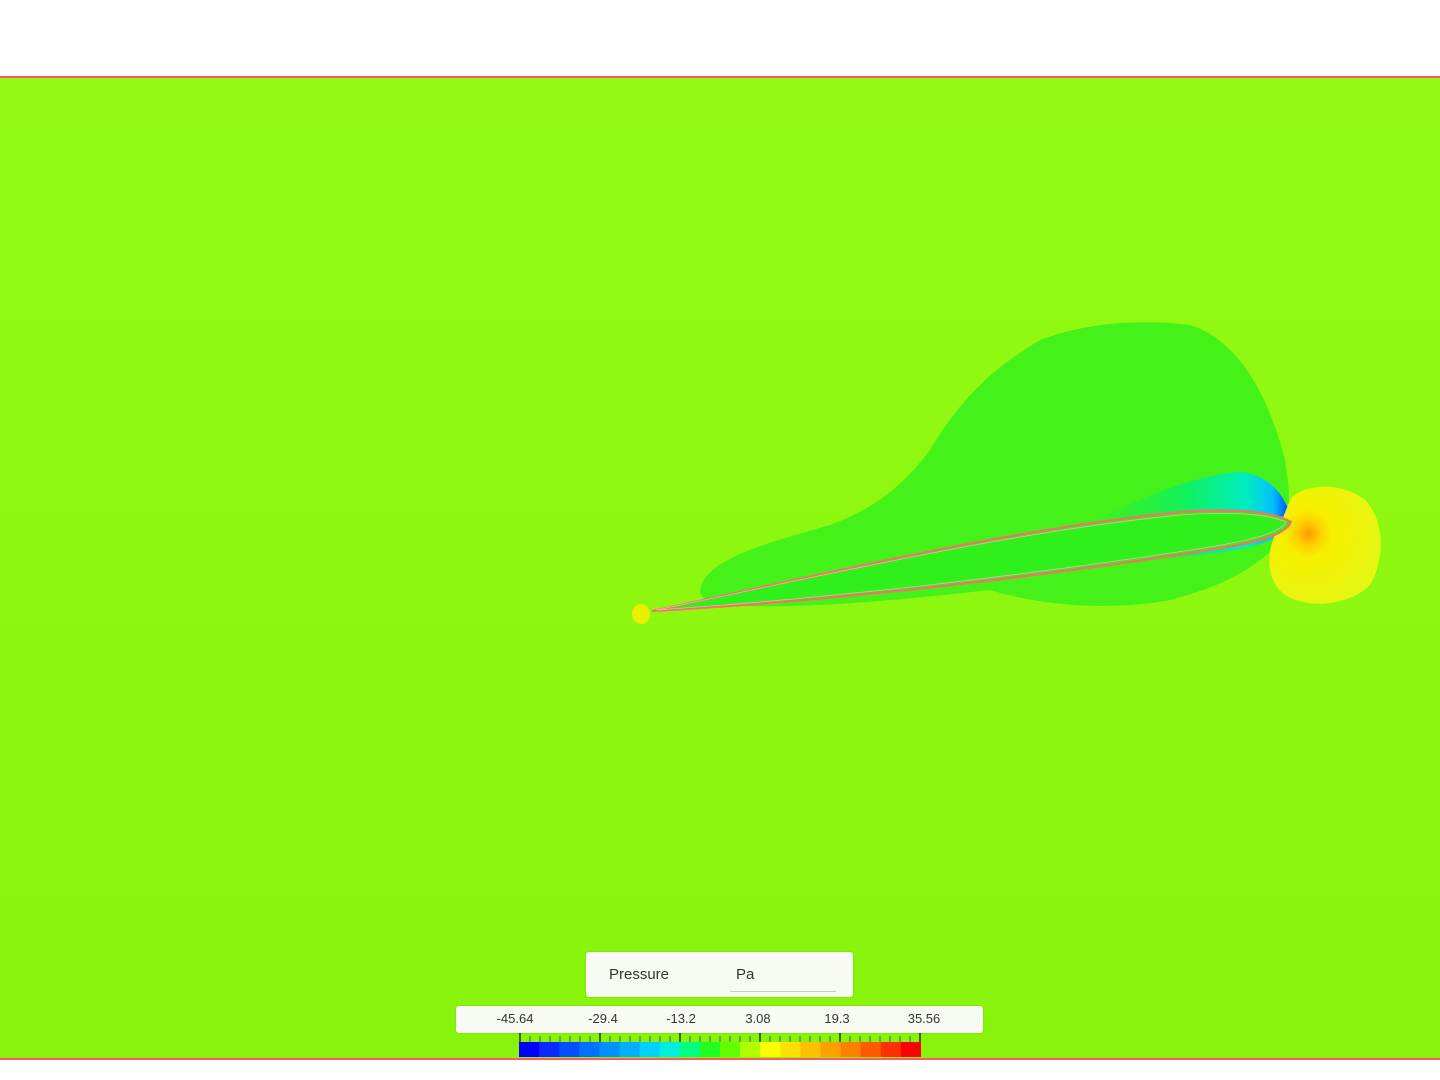 This screenshot has height=1080, width=1440. What do you see at coordinates (758, 1018) in the screenshot?
I see `legend-tick-label: 3.08` at bounding box center [758, 1018].